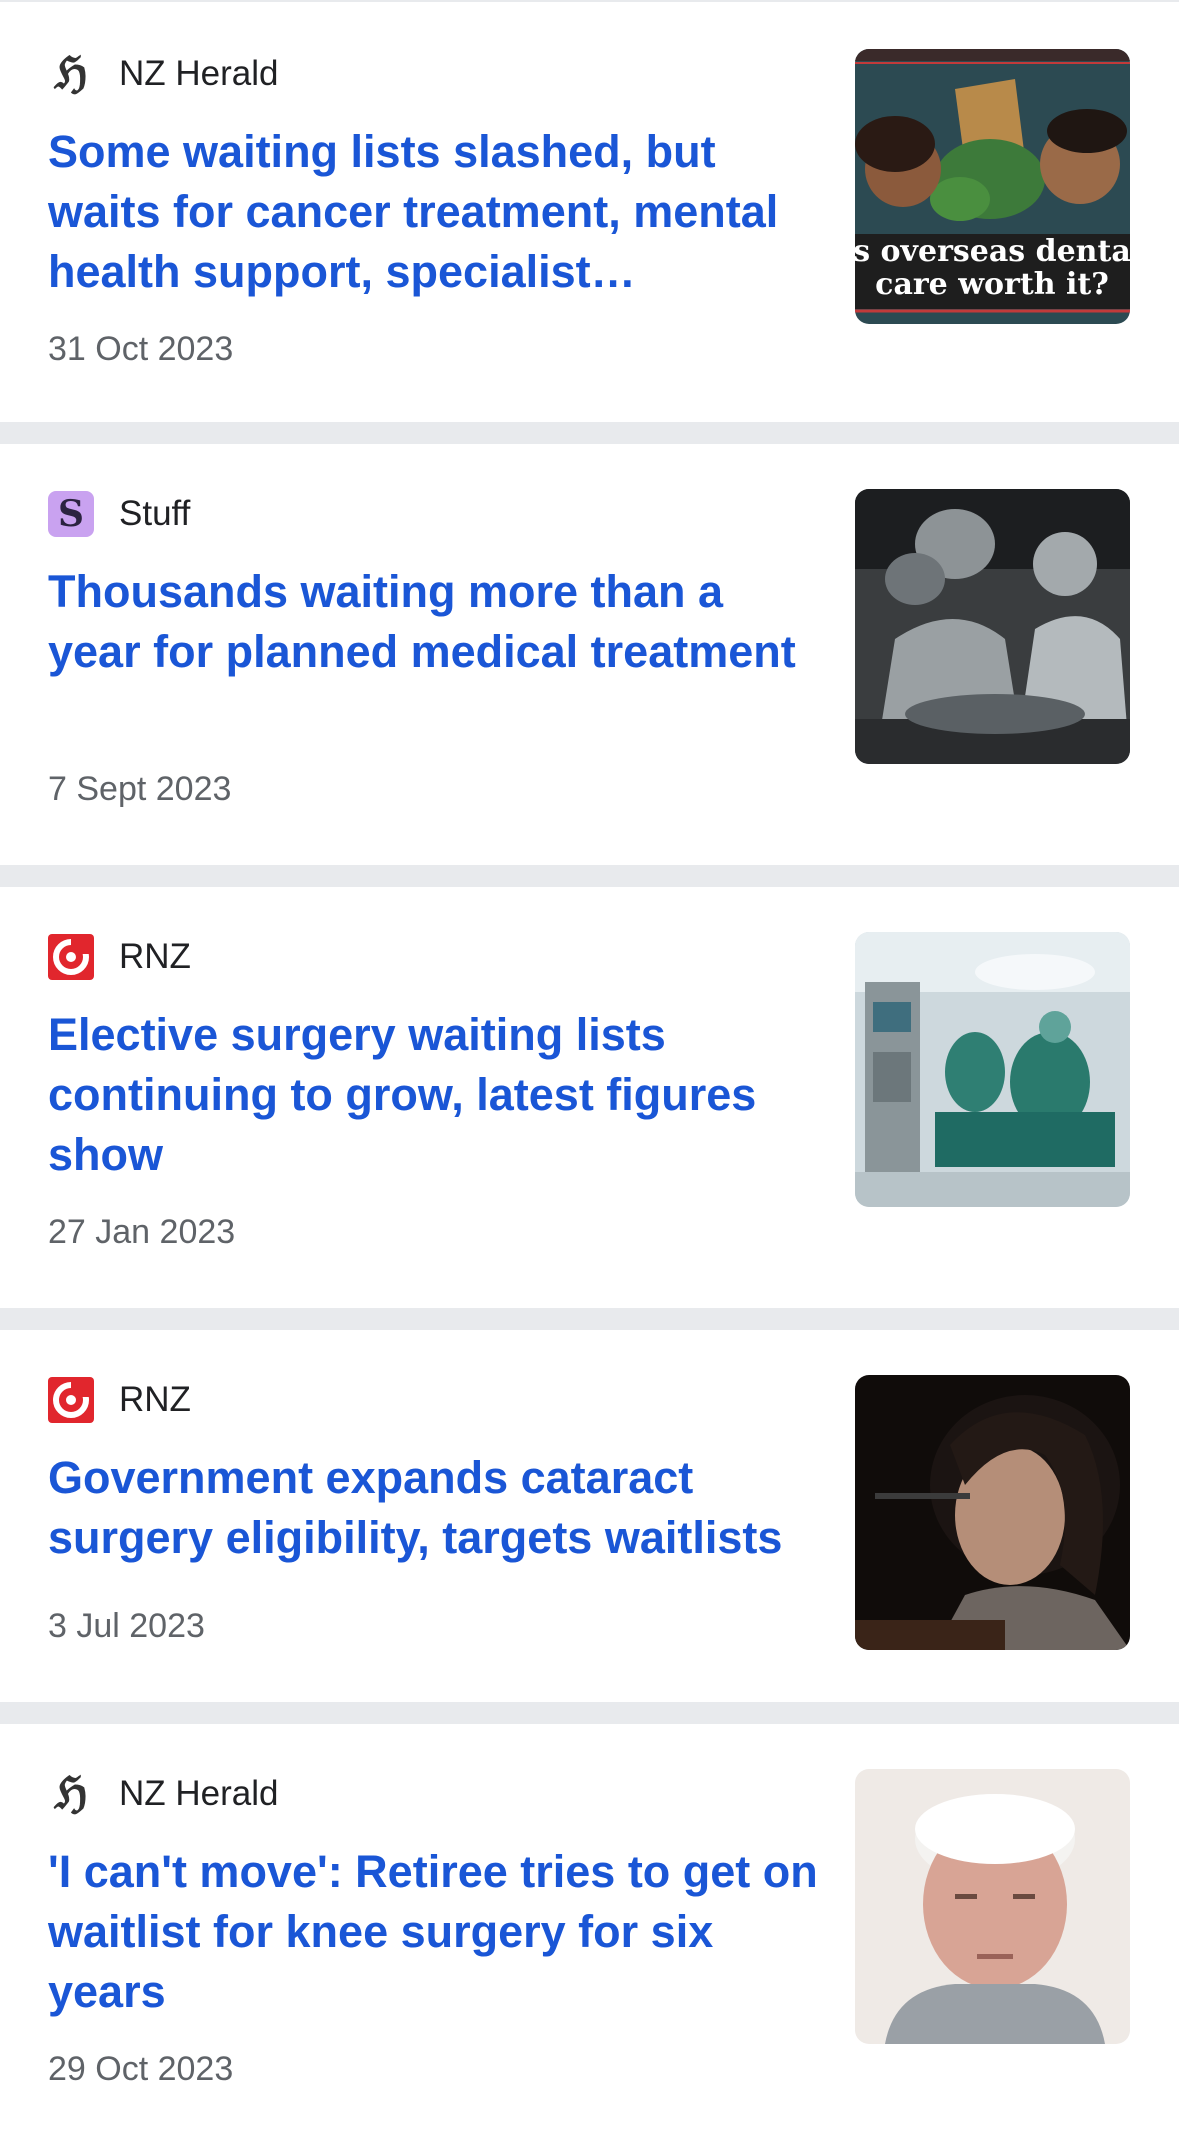 The image size is (1179, 2144). I want to click on publish-date: 29 Oct 2023, so click(141, 2069).